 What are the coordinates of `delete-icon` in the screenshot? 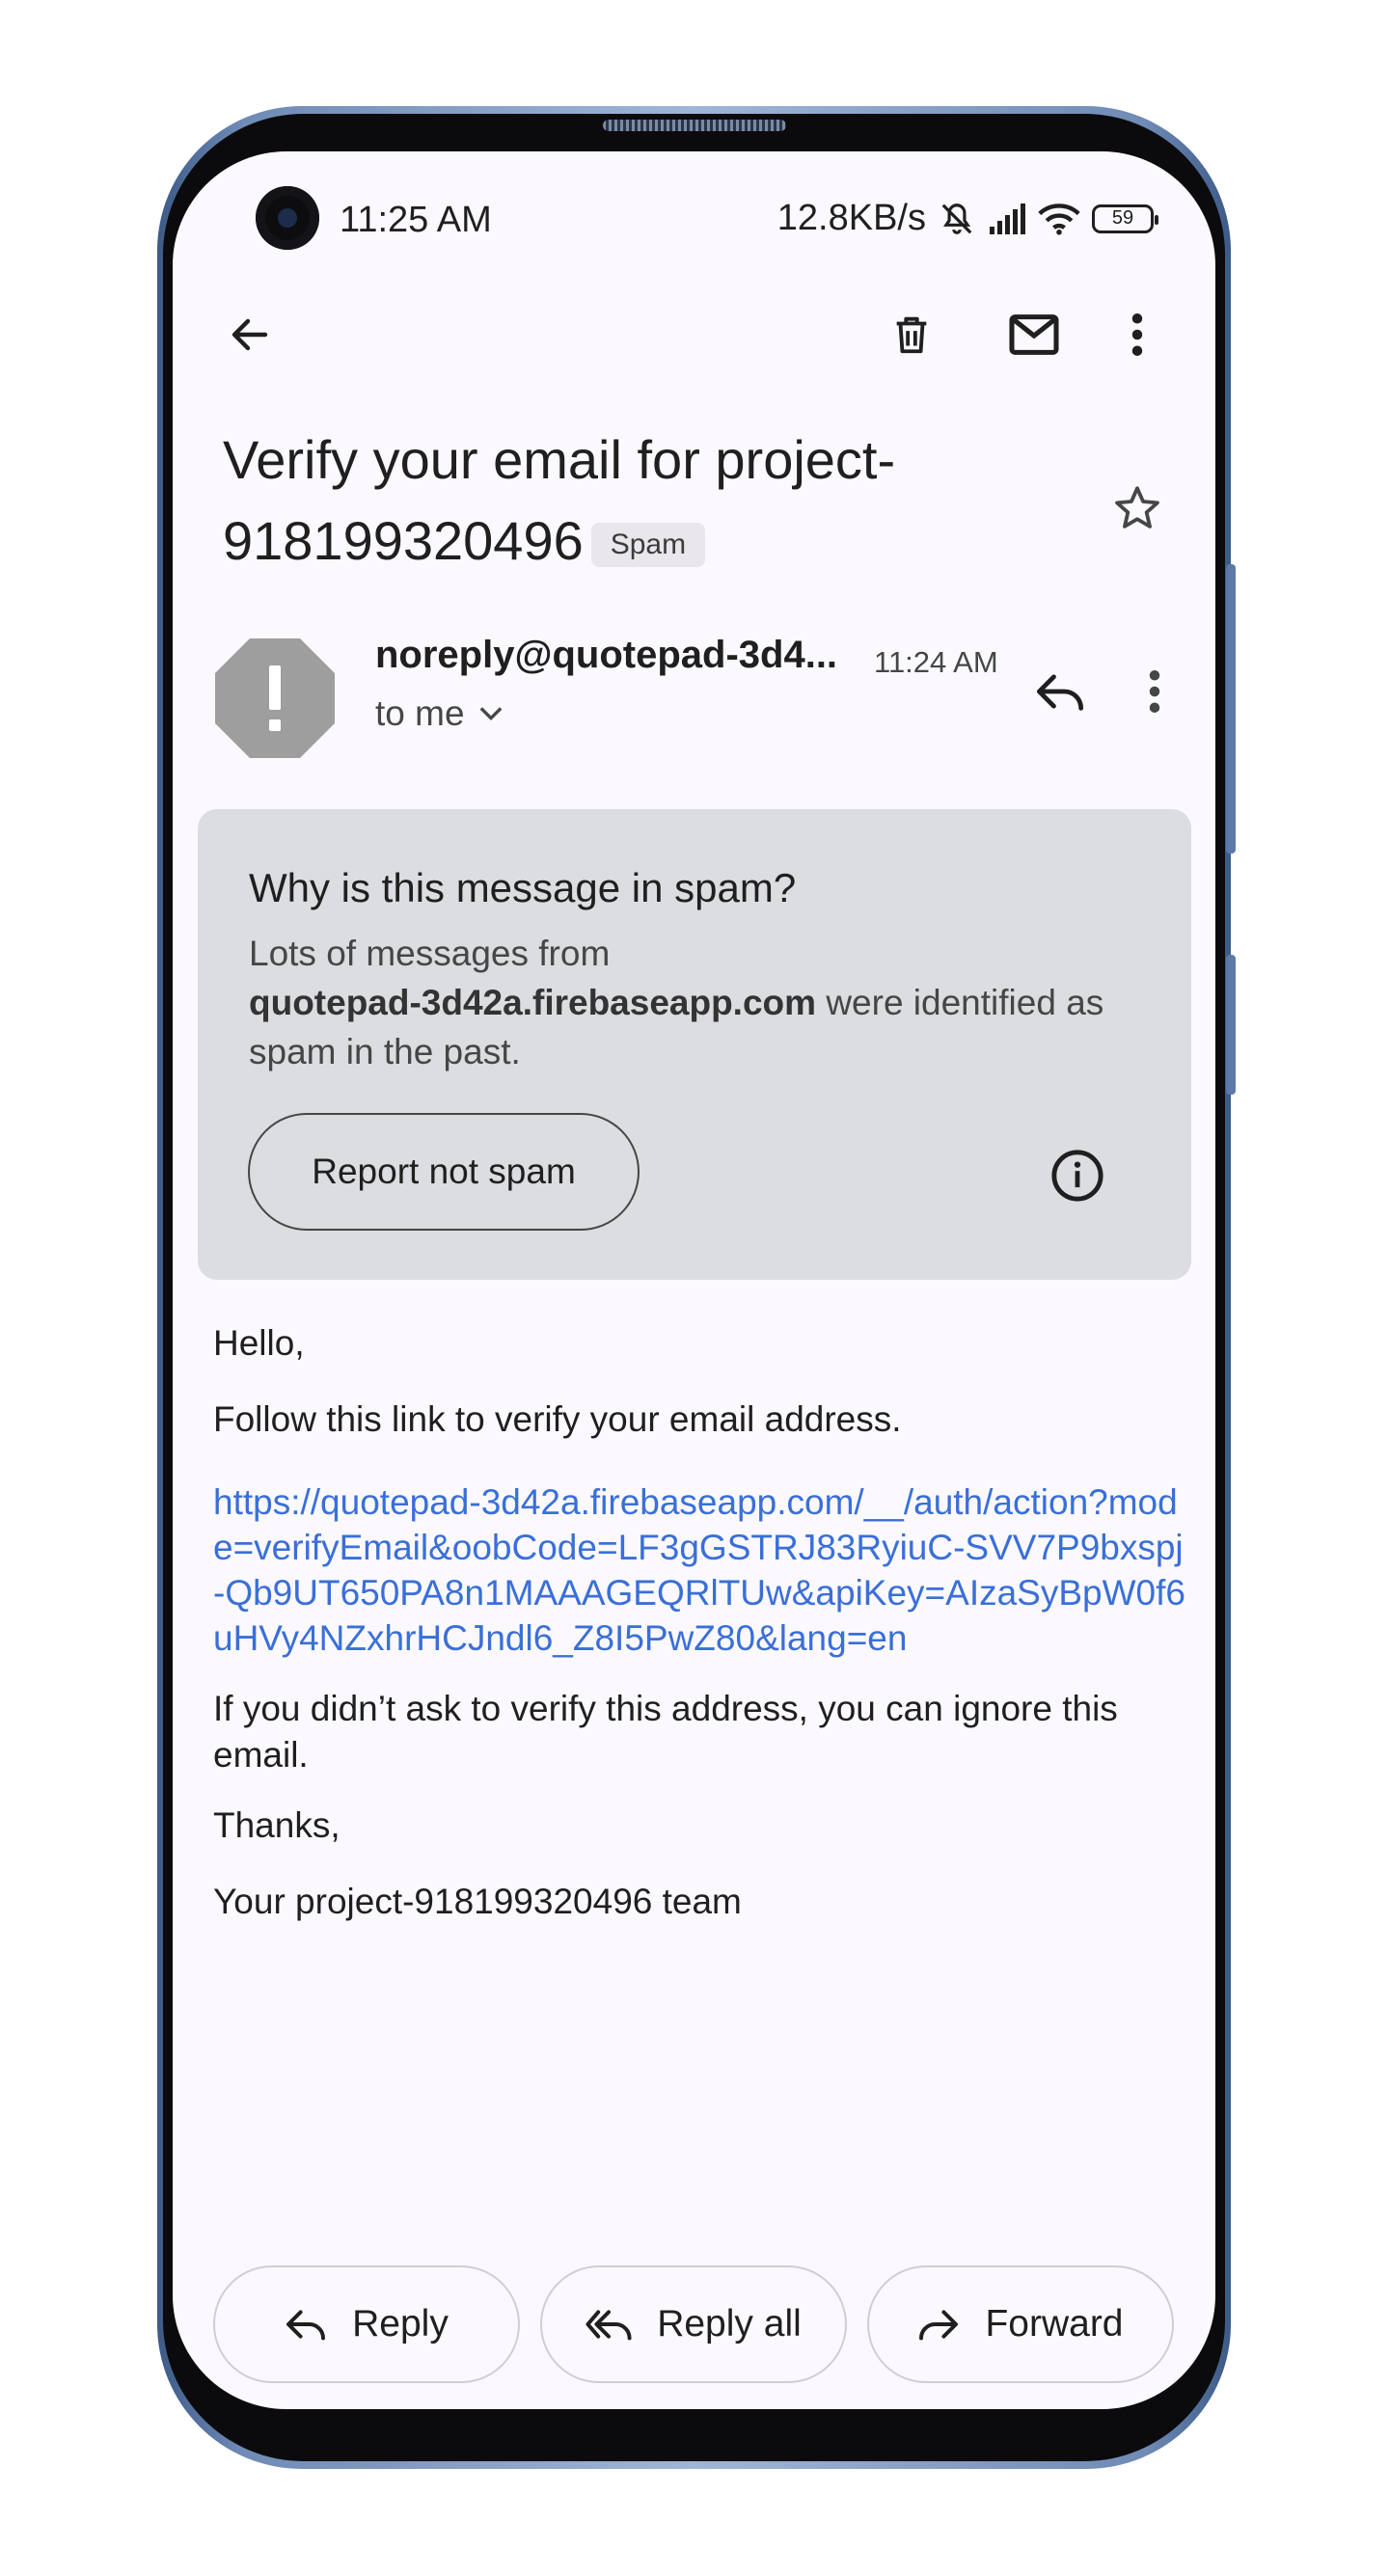 It's located at (912, 335).